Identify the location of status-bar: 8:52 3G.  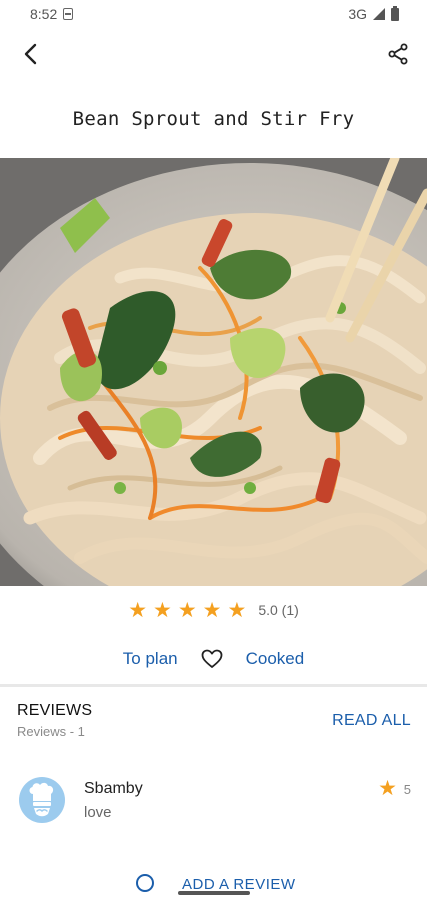
(213, 14).